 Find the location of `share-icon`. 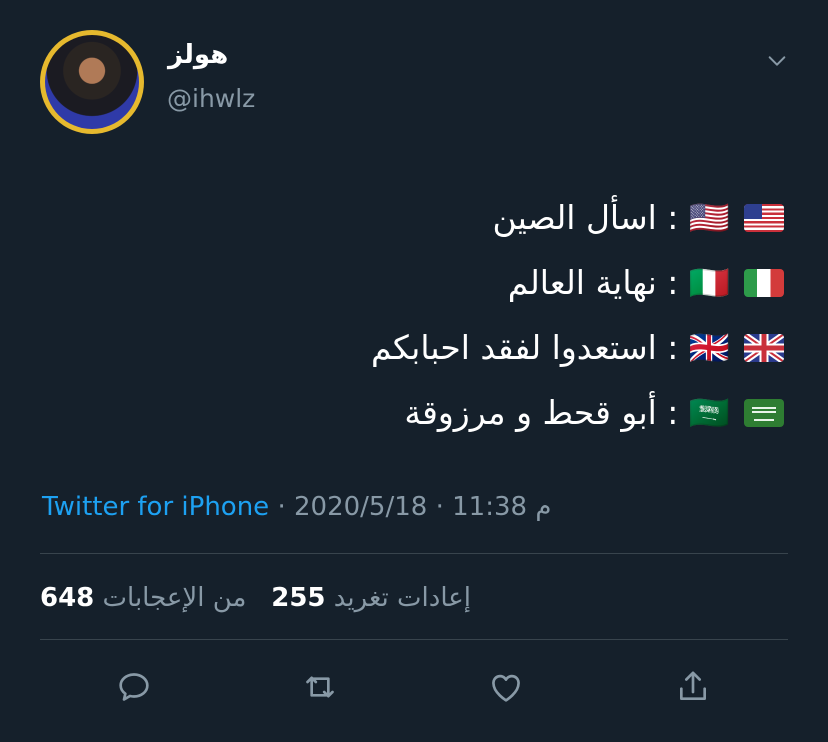

share-icon is located at coordinates (693, 685).